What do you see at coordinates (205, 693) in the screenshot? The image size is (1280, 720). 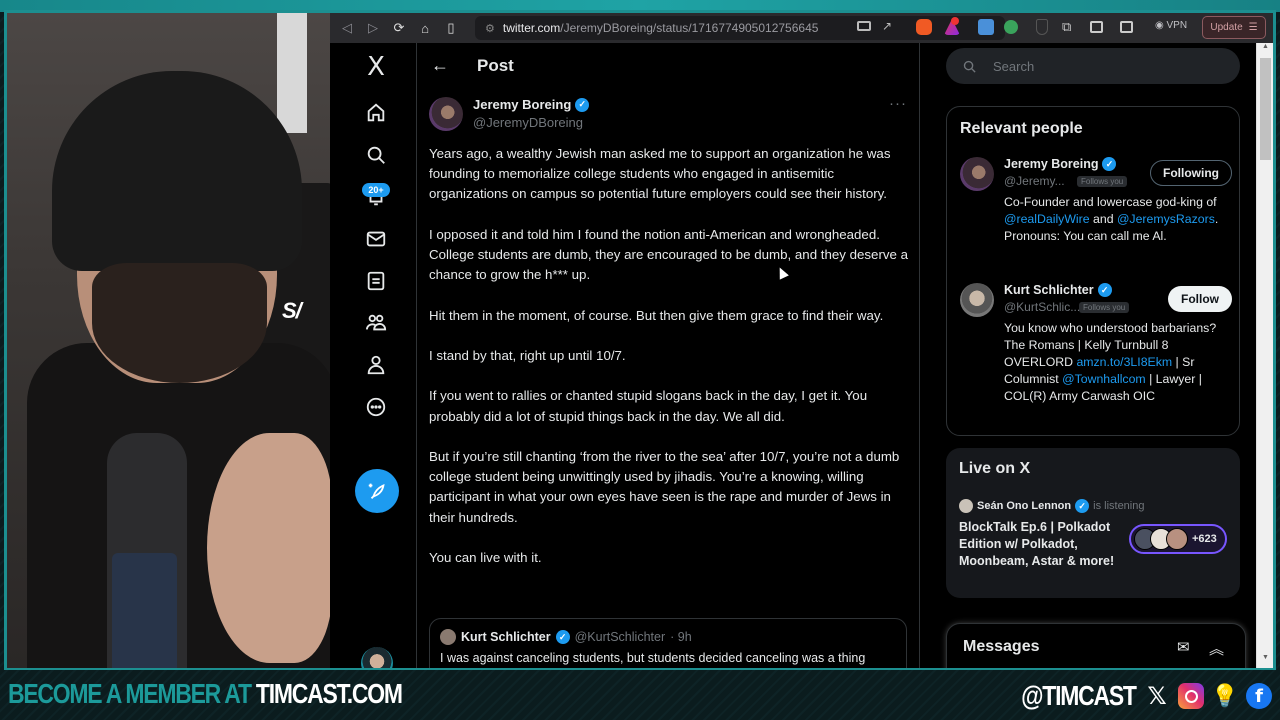 I see `membership-cta: BECOME A MEMBER AT TIMCAST.COM` at bounding box center [205, 693].